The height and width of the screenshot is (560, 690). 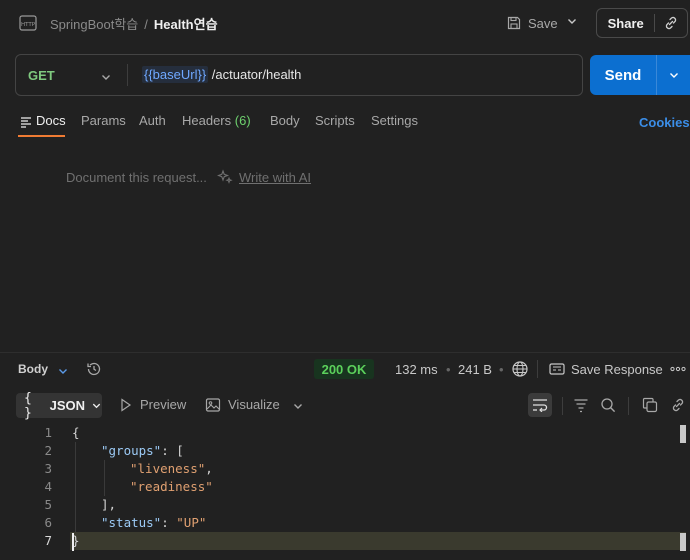 What do you see at coordinates (209, 468) in the screenshot?
I see `json-punct: ,` at bounding box center [209, 468].